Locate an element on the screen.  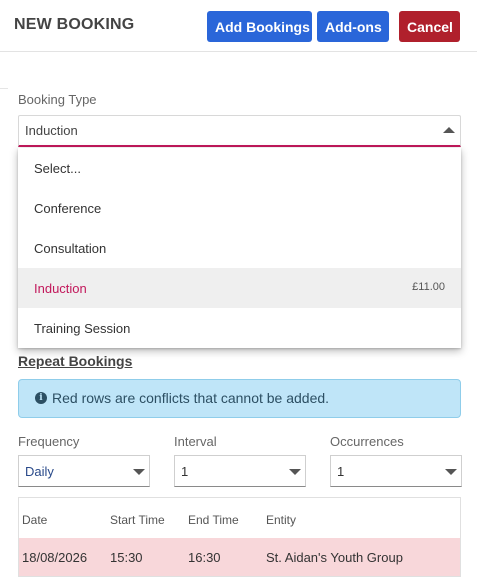
column-header-start-time: Start Time is located at coordinates (137, 520).